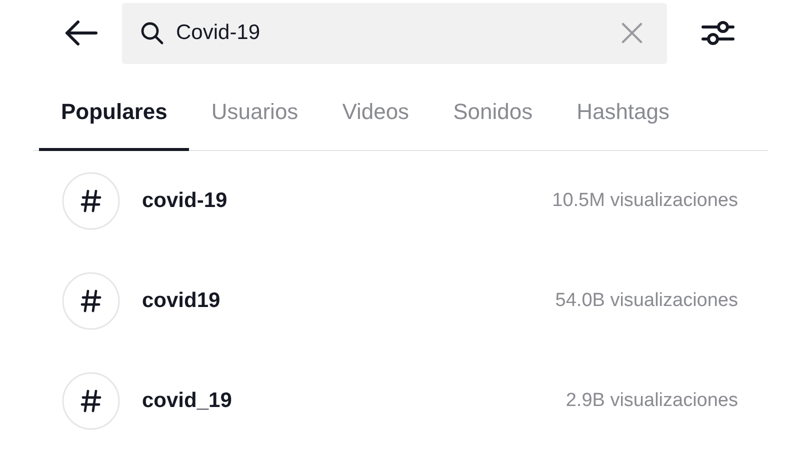  Describe the element at coordinates (81, 33) in the screenshot. I see `back-arrow-icon` at that location.